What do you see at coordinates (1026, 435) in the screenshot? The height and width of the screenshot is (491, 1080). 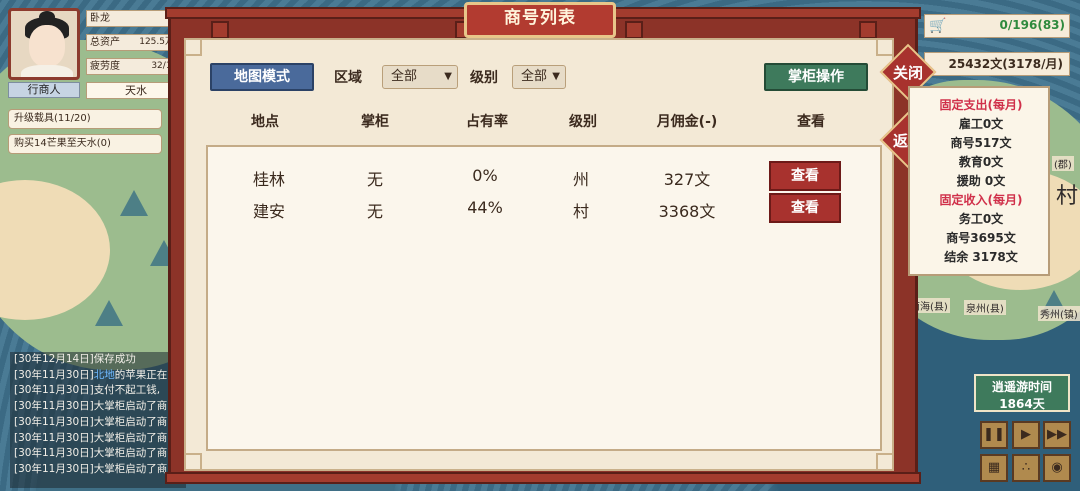 I see `play-icon: ▶` at bounding box center [1026, 435].